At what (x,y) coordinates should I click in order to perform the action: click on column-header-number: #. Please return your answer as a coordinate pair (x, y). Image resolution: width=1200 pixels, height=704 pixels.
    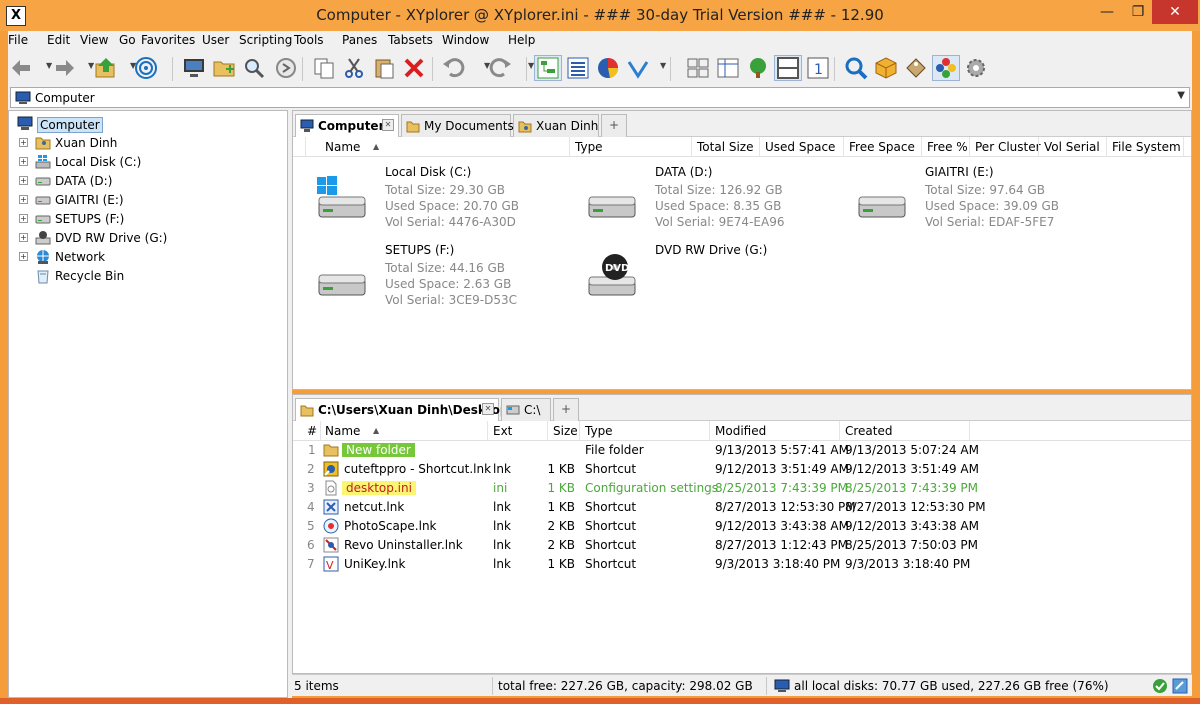
    Looking at the image, I should click on (312, 431).